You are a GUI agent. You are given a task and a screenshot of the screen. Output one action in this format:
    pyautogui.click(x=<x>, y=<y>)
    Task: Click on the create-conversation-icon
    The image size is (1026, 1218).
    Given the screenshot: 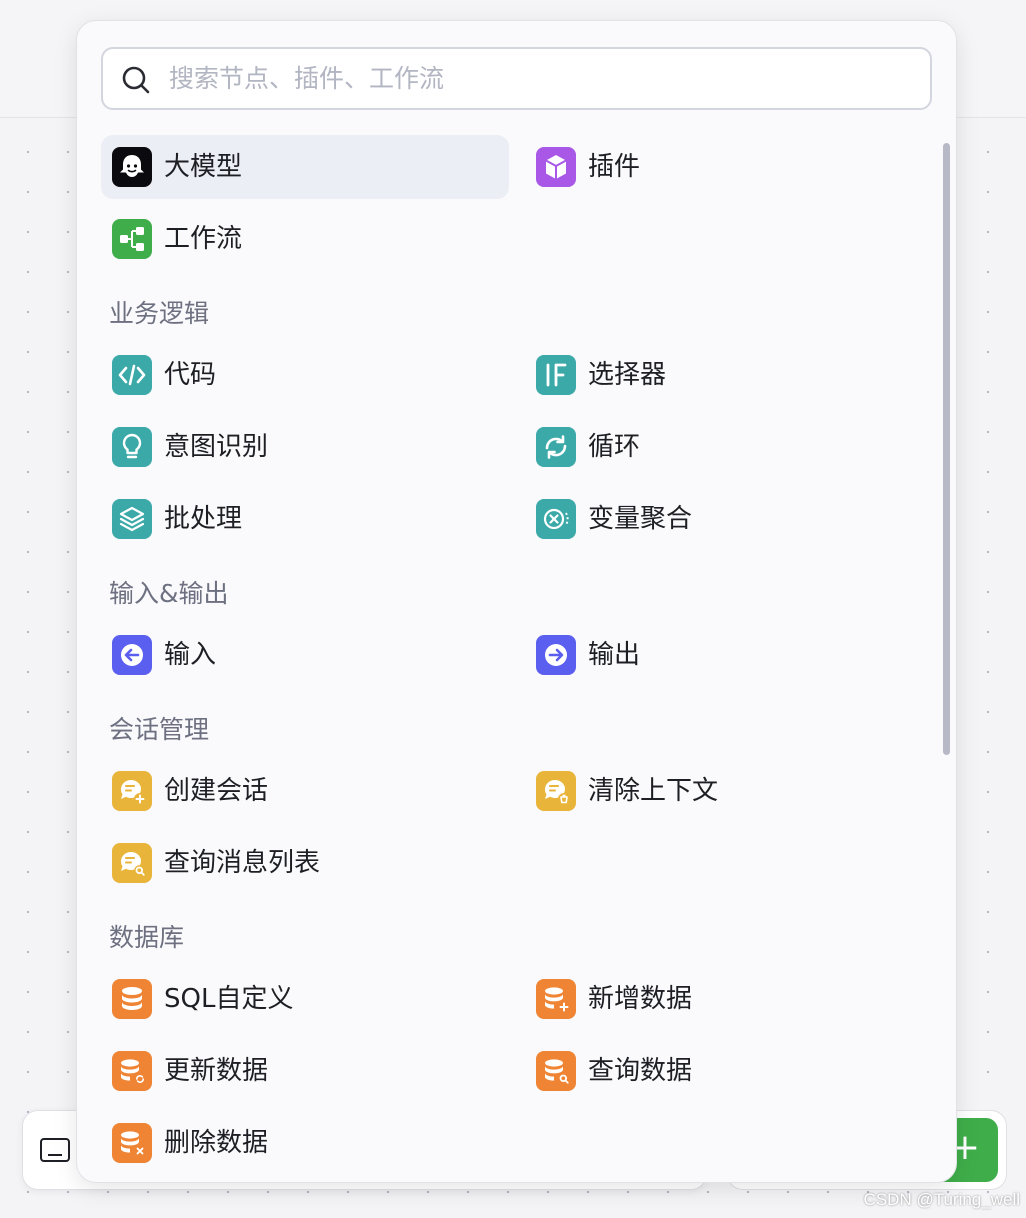 What is the action you would take?
    pyautogui.click(x=132, y=791)
    